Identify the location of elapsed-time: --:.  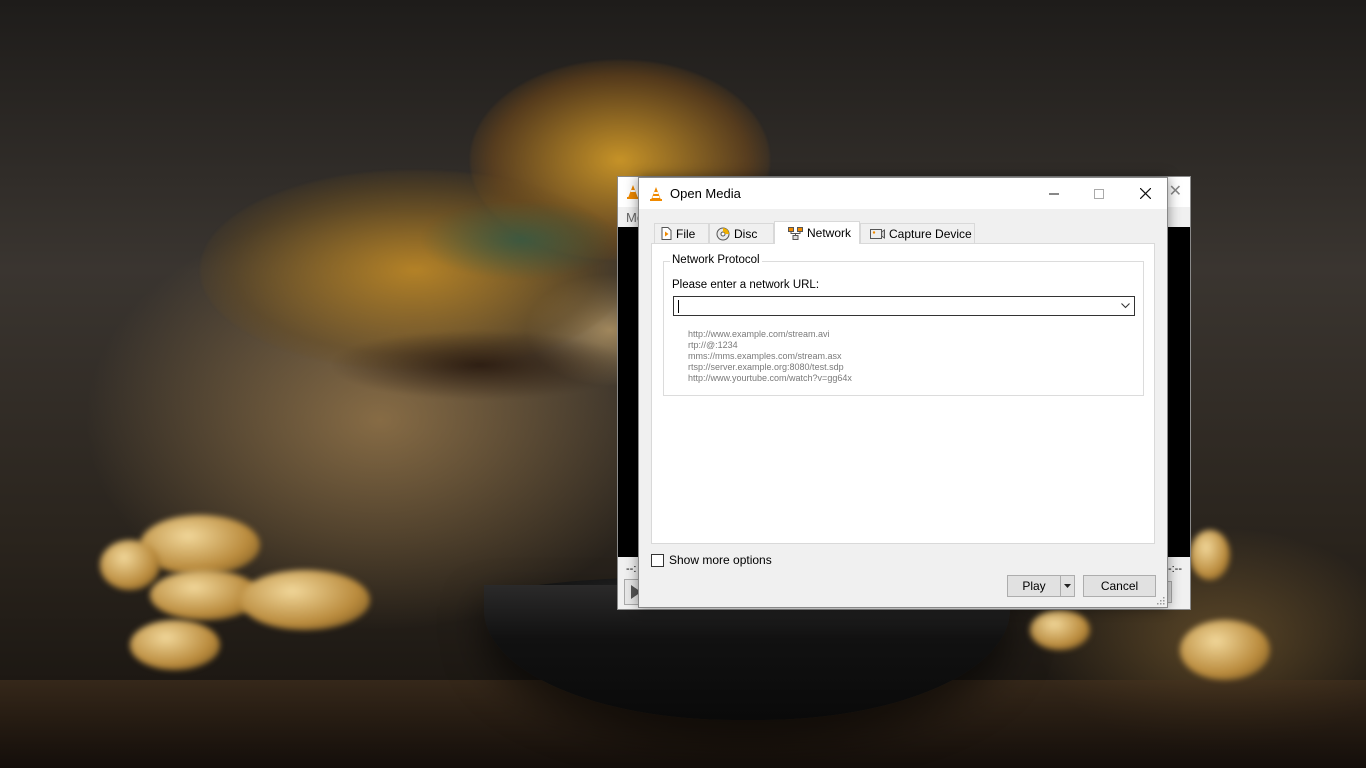
(631, 569).